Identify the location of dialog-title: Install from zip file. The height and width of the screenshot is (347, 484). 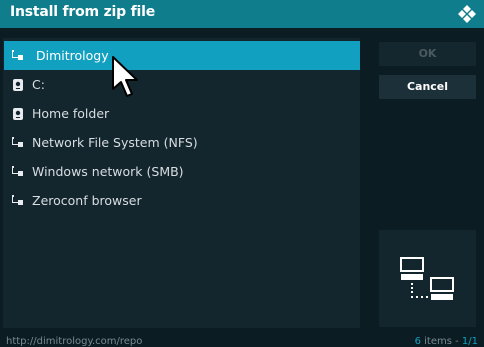
(83, 12).